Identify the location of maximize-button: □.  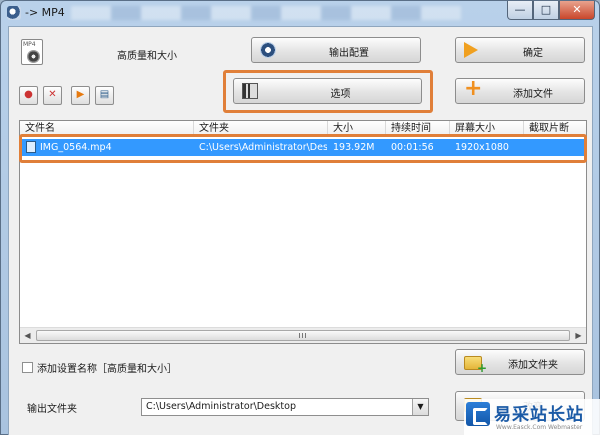
(546, 10).